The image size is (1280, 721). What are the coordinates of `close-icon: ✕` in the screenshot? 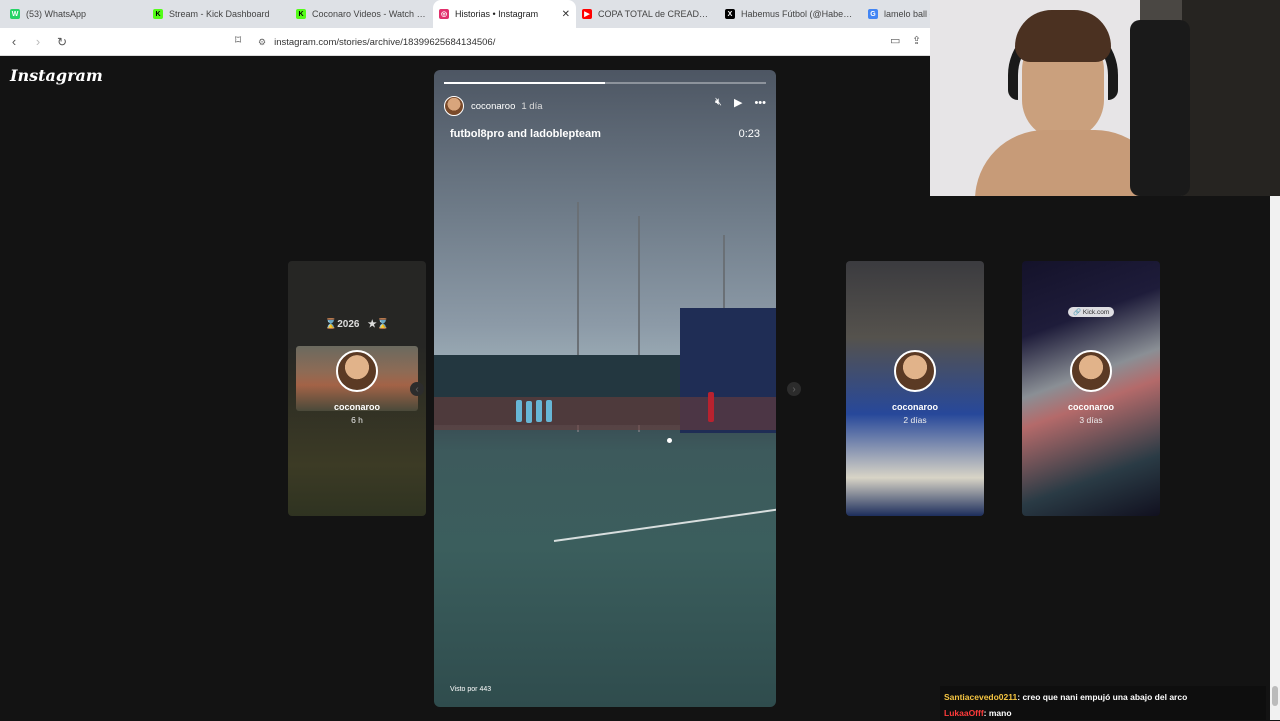 It's located at (566, 14).